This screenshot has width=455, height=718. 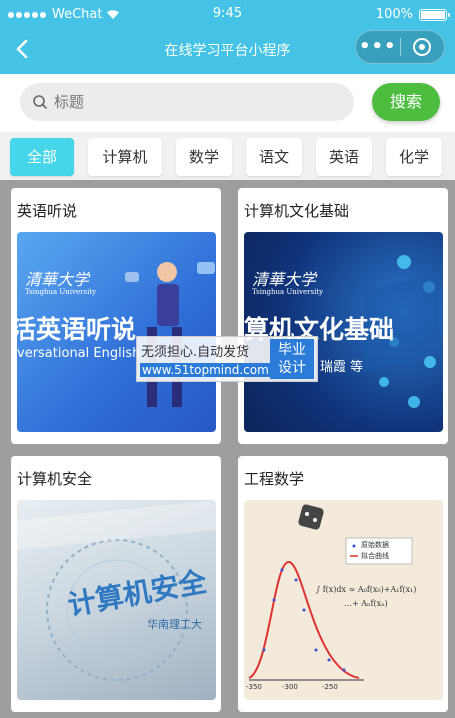 I want to click on watermark-url: www.51topmind.com, so click(x=205, y=370).